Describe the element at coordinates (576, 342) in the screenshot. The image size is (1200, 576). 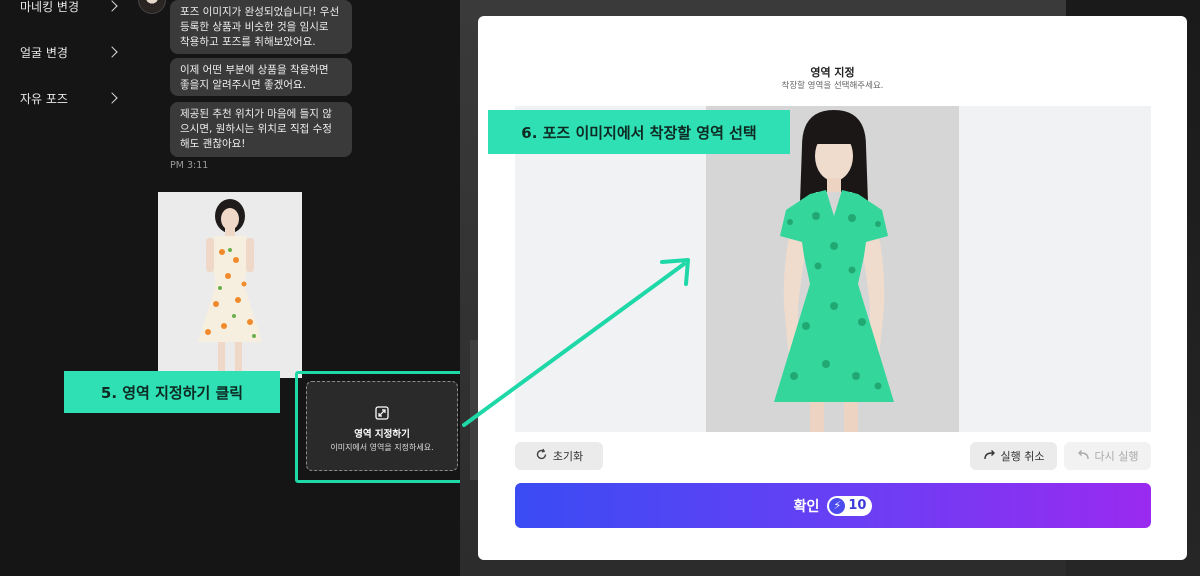
I see `guide-arrow` at that location.